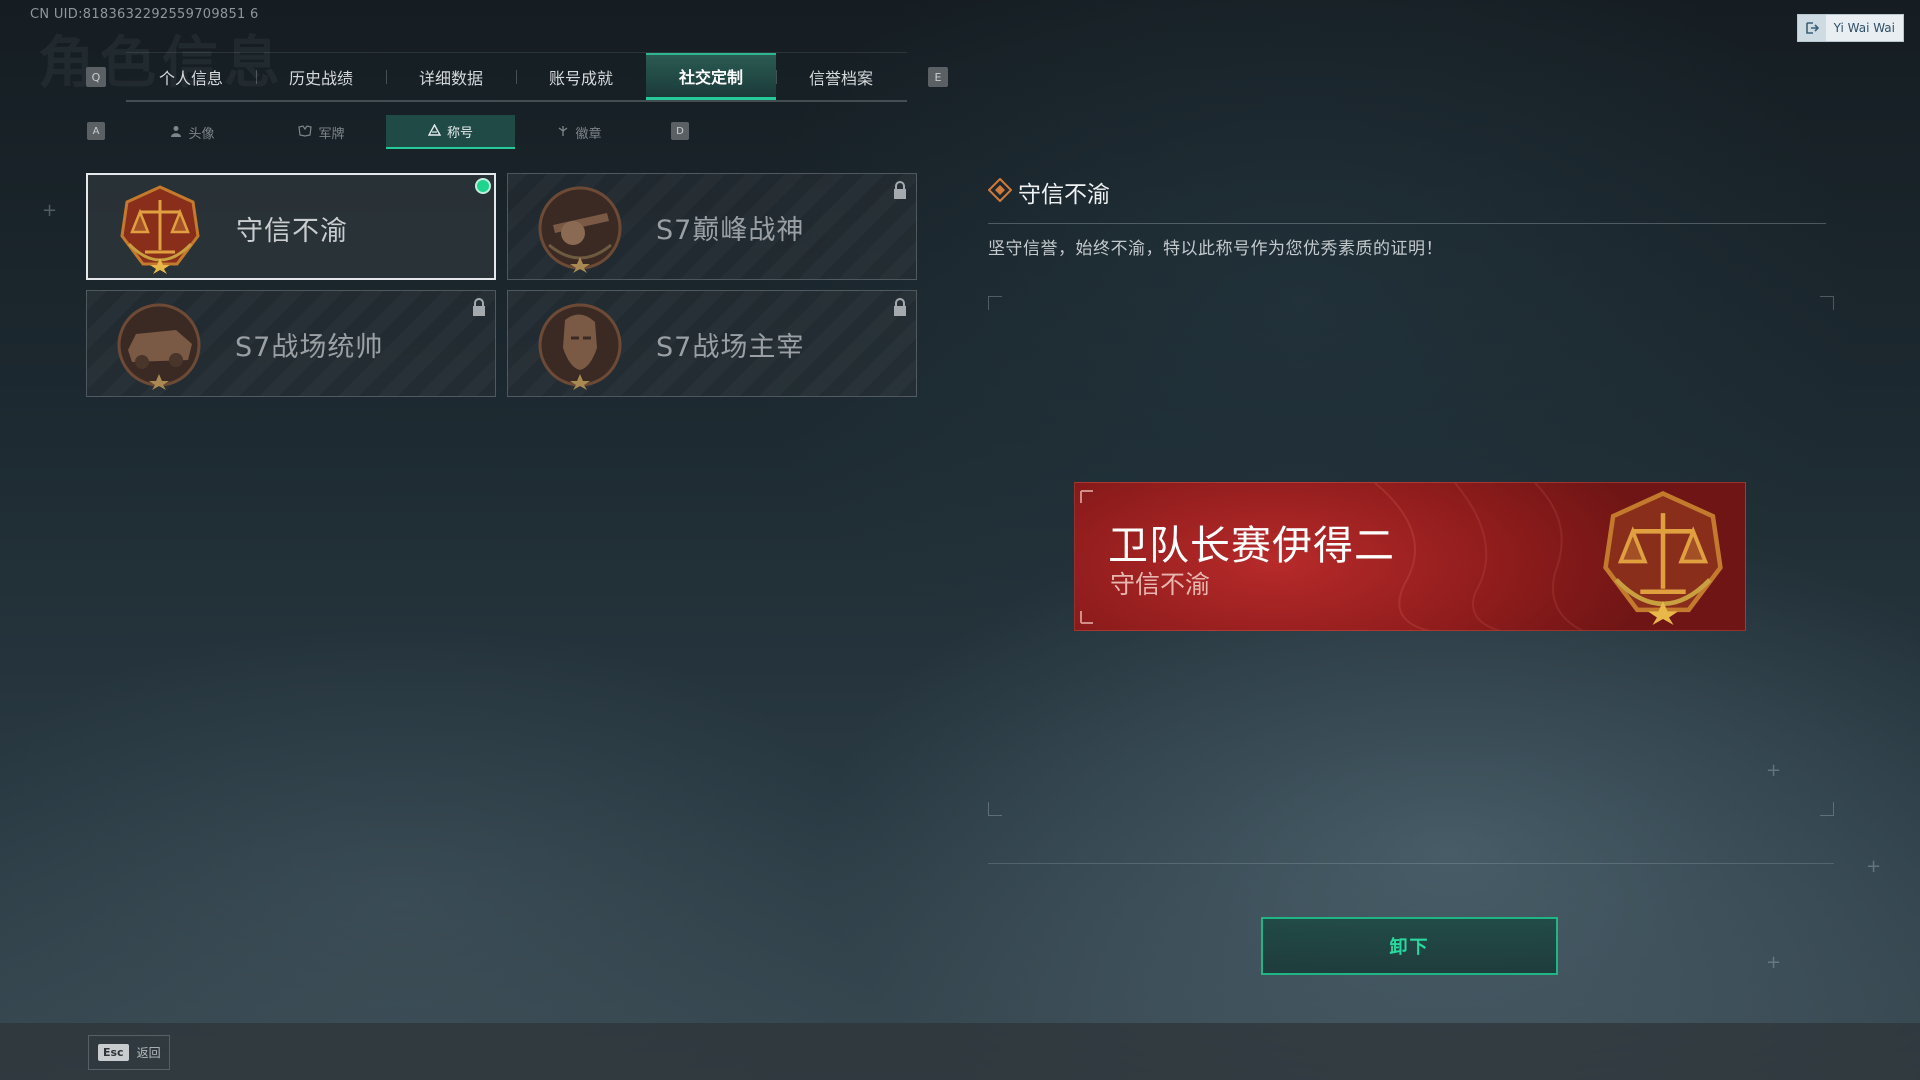  What do you see at coordinates (1215, 249) in the screenshot?
I see `detail-description: 坚守信誉，始终不渝，特以此称号作为您优秀素质的证明！` at bounding box center [1215, 249].